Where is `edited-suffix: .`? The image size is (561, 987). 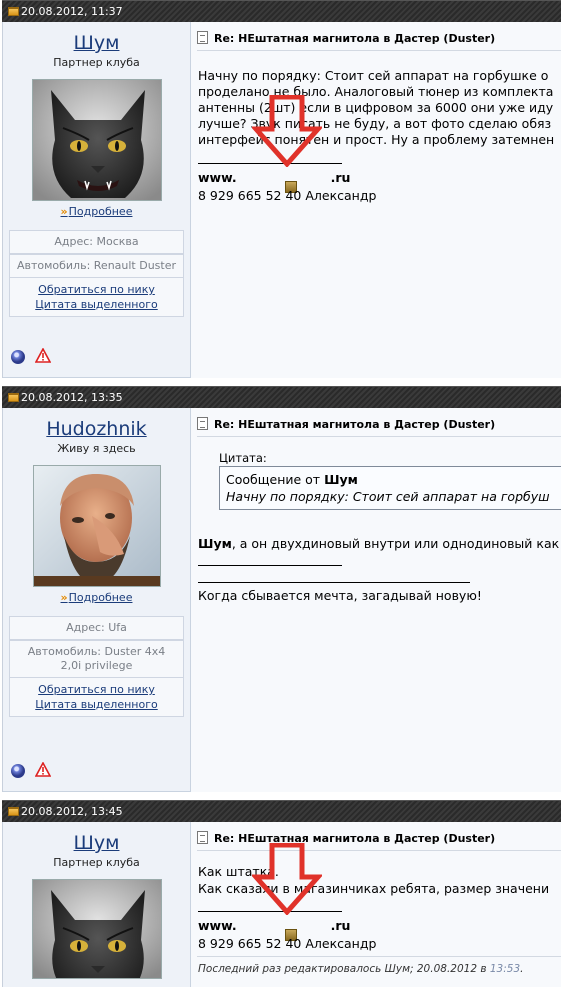
edited-suffix: . is located at coordinates (522, 969).